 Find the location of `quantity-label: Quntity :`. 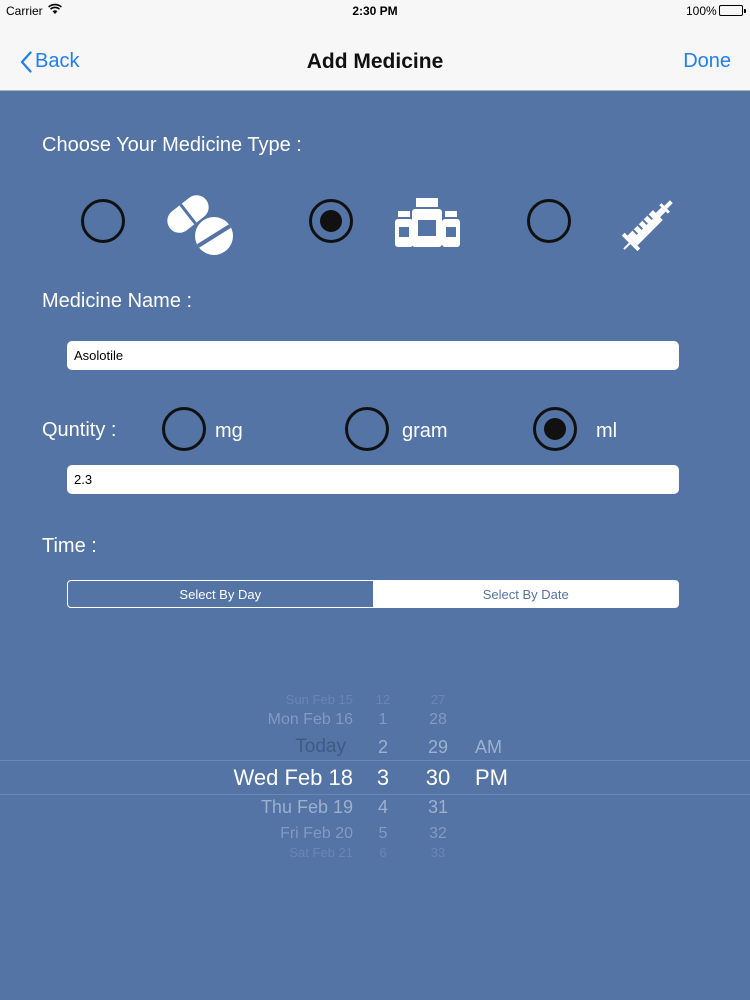

quantity-label: Quntity : is located at coordinates (79, 430).